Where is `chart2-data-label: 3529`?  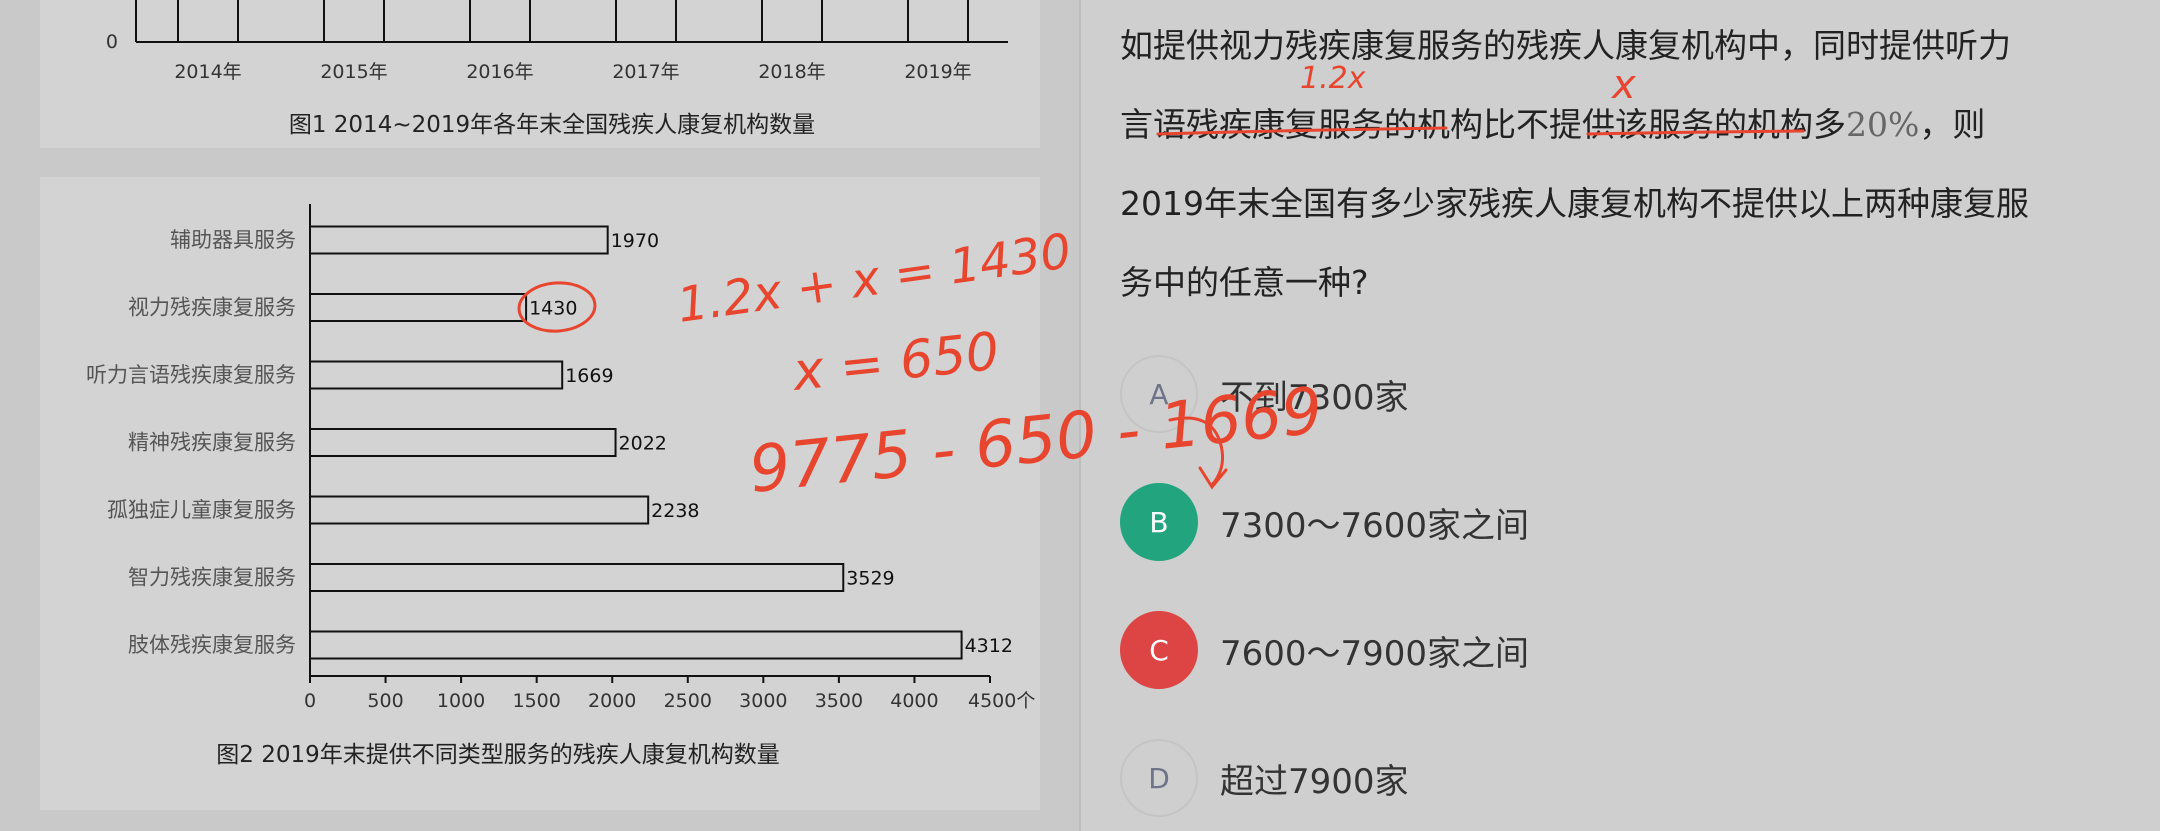
chart2-data-label: 3529 is located at coordinates (870, 579).